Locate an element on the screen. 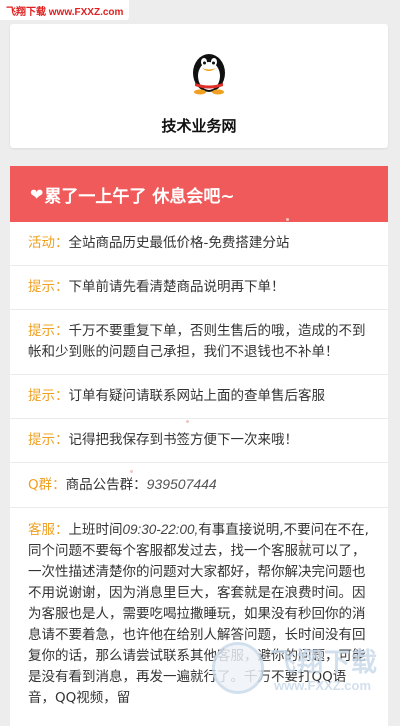 This screenshot has height=726, width=400. notice-banner-text: 累了一上午了 休息会吧~ is located at coordinates (139, 196).